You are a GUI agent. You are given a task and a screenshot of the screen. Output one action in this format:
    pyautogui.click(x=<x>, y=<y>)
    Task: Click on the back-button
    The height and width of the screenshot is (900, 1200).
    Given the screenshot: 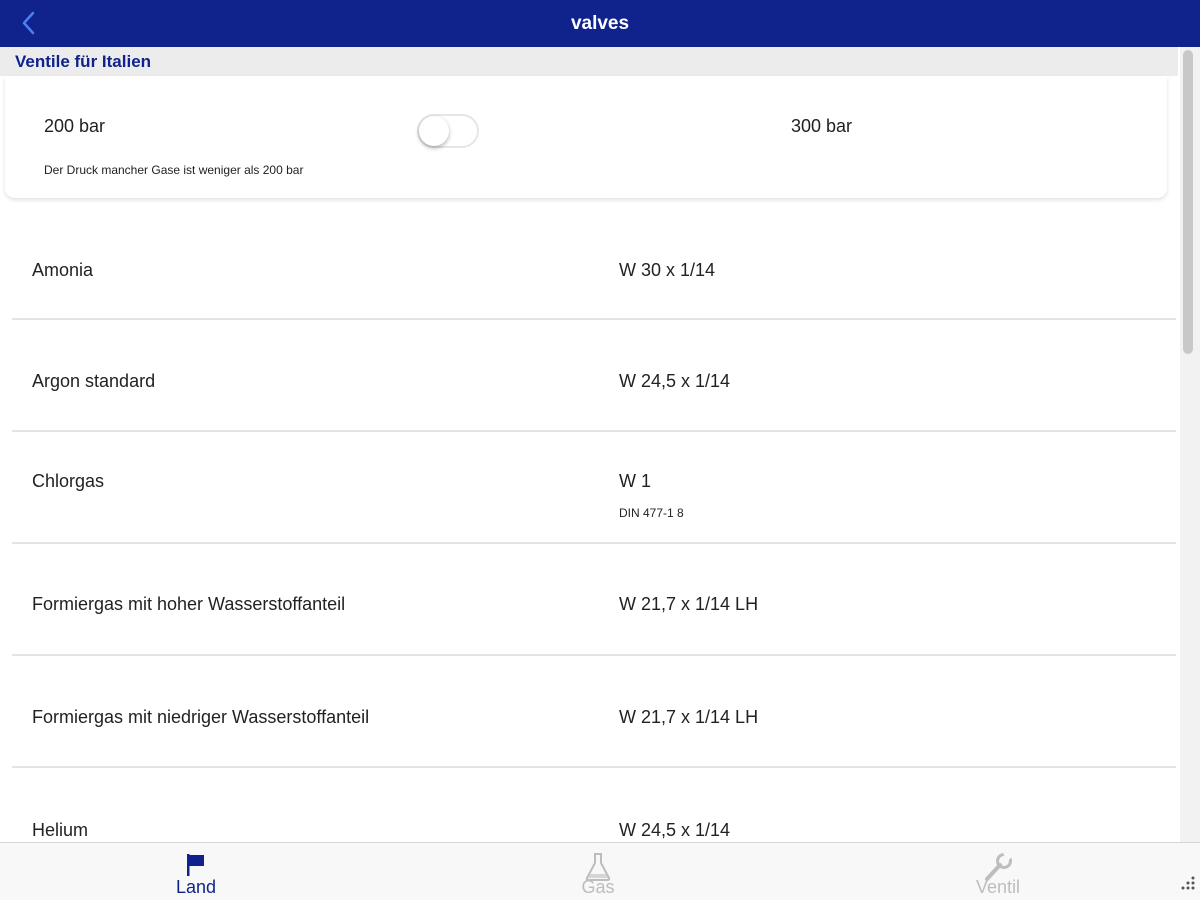 What is the action you would take?
    pyautogui.click(x=28, y=23)
    